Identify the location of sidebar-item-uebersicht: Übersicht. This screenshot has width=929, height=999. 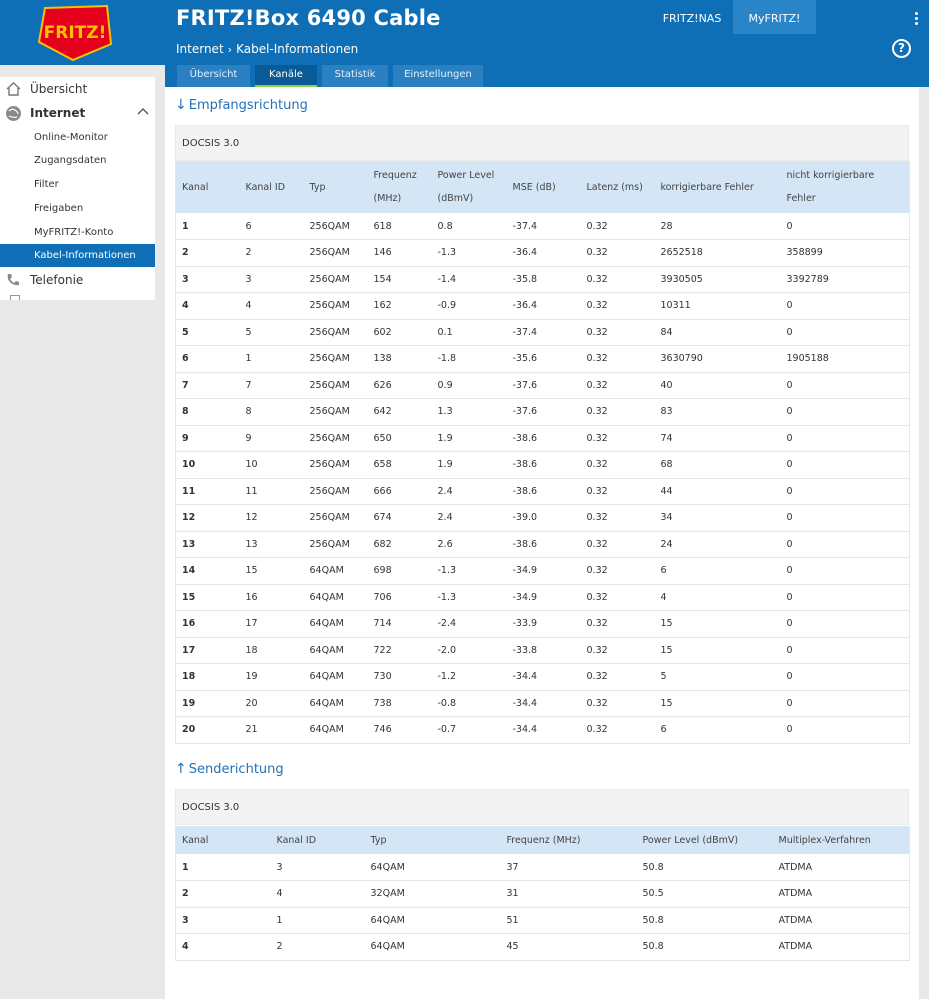
(77, 89).